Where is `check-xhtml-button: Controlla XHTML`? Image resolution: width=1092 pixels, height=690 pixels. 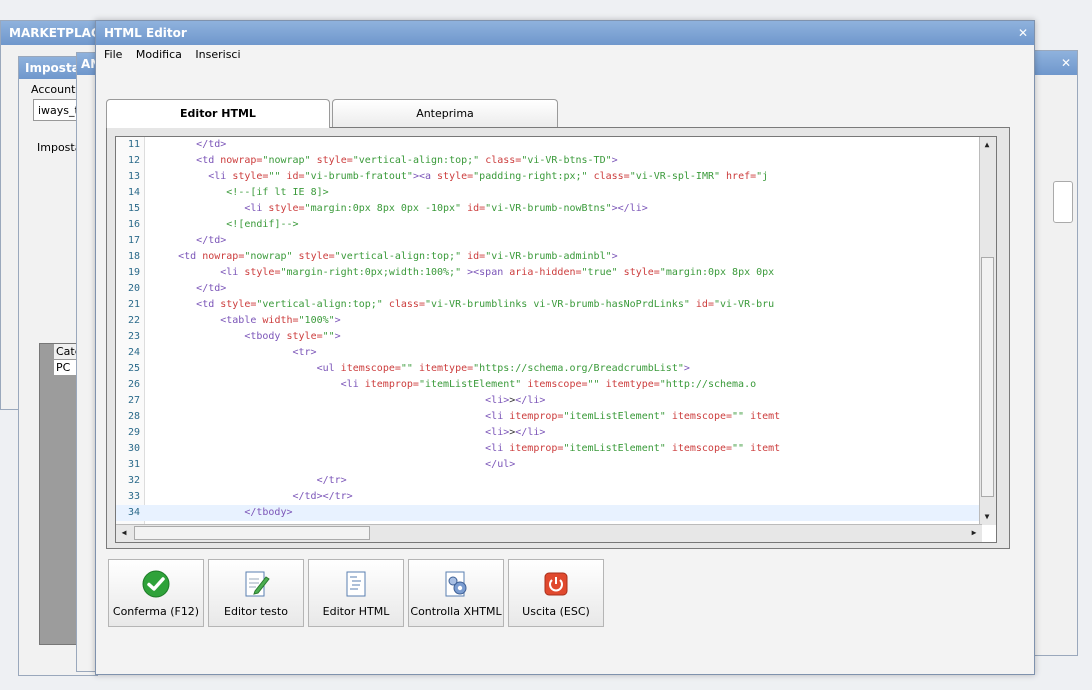
check-xhtml-button: Controlla XHTML is located at coordinates (456, 593).